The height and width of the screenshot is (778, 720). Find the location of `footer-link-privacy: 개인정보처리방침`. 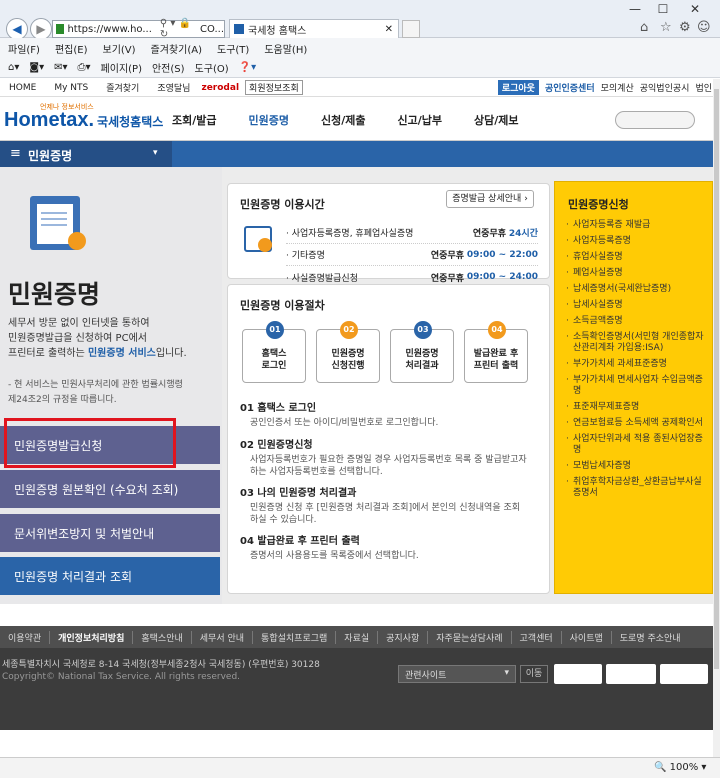

footer-link-privacy: 개인정보처리방침 is located at coordinates (92, 637).